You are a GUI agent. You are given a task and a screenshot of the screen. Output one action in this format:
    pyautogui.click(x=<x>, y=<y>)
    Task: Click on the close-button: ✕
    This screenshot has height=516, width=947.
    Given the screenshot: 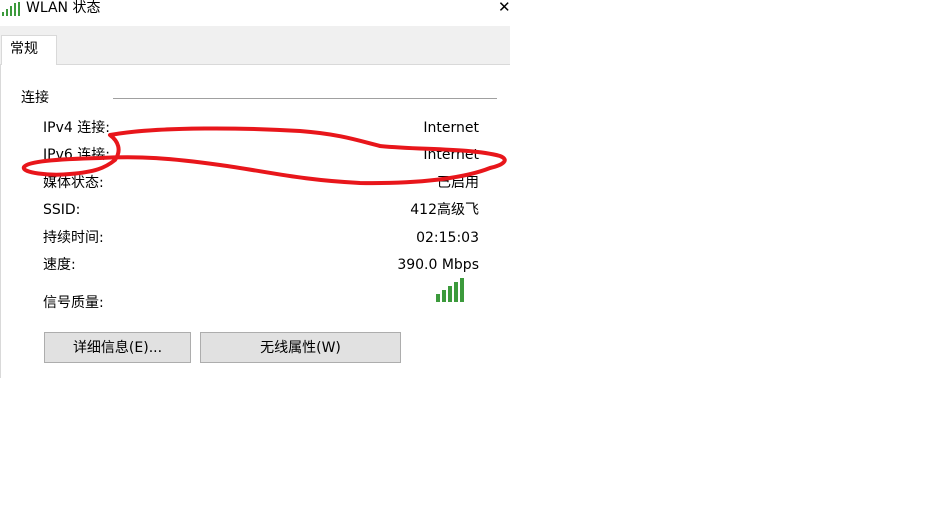 What is the action you would take?
    pyautogui.click(x=504, y=8)
    